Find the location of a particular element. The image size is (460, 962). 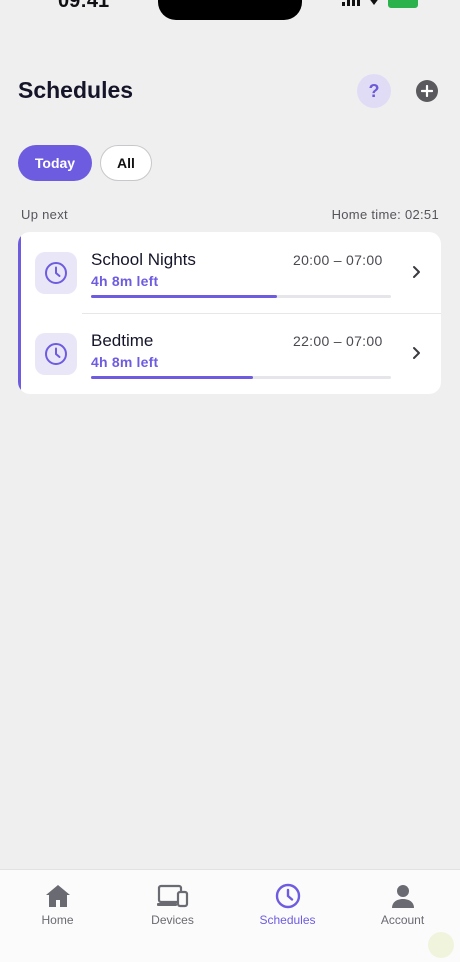

tab-bar: Home Devices Schedules Account is located at coordinates (230, 915).